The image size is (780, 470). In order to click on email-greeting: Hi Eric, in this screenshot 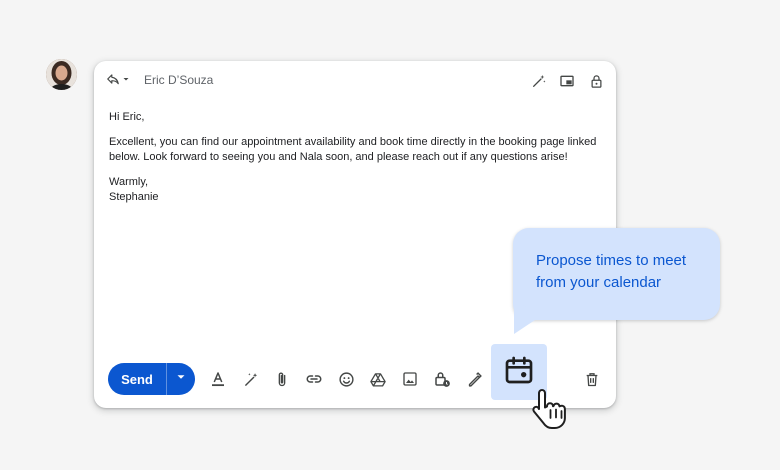, I will do `click(127, 117)`.